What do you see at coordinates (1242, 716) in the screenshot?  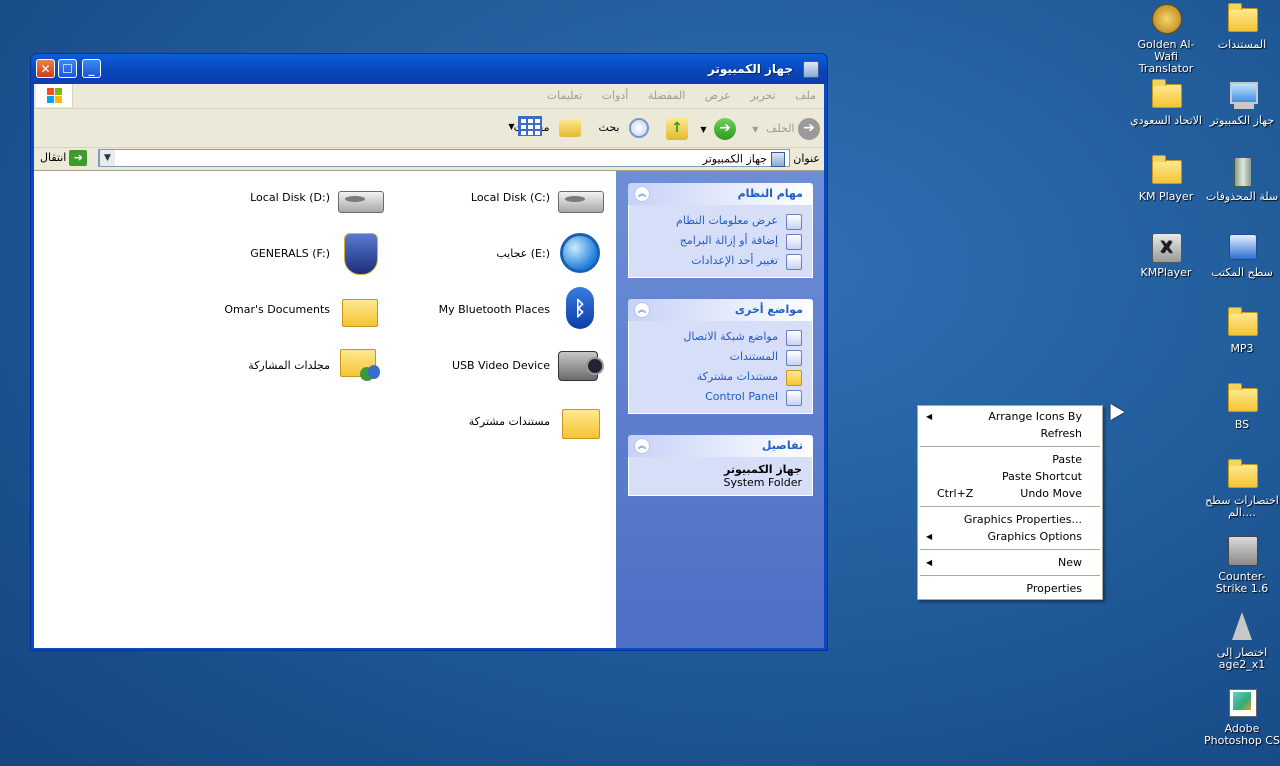 I see `desktop-item-photoshop: Adobe Photoshop CS` at bounding box center [1242, 716].